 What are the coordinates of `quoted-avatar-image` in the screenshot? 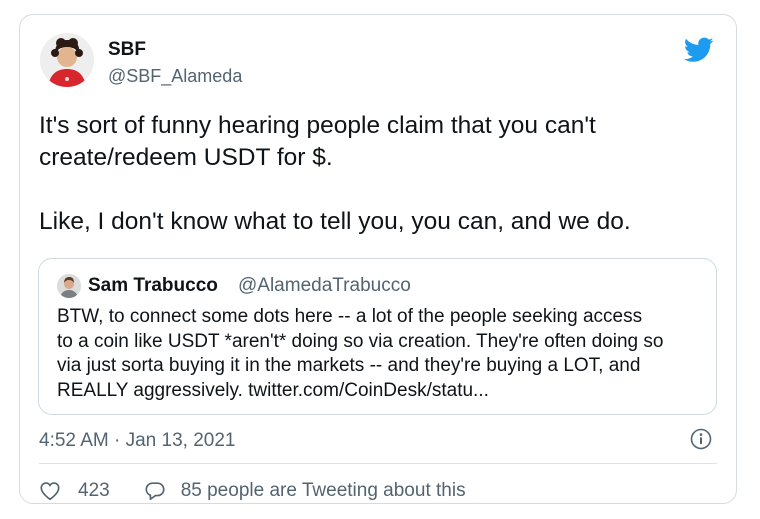 It's located at (69, 286).